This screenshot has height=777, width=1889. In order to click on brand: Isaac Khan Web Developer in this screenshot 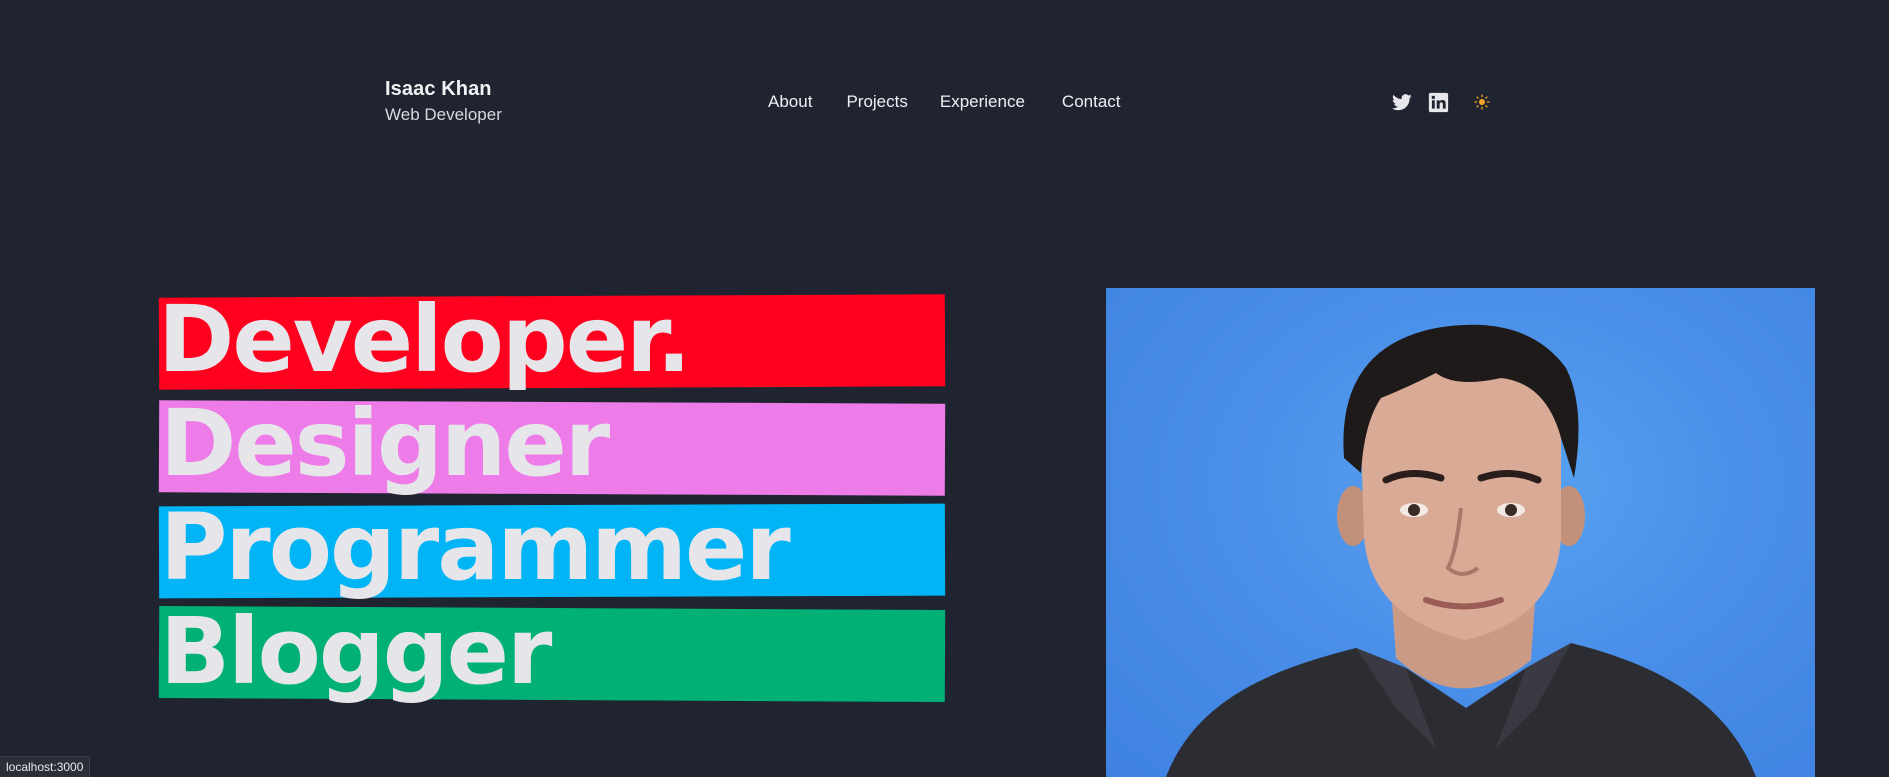, I will do `click(443, 102)`.